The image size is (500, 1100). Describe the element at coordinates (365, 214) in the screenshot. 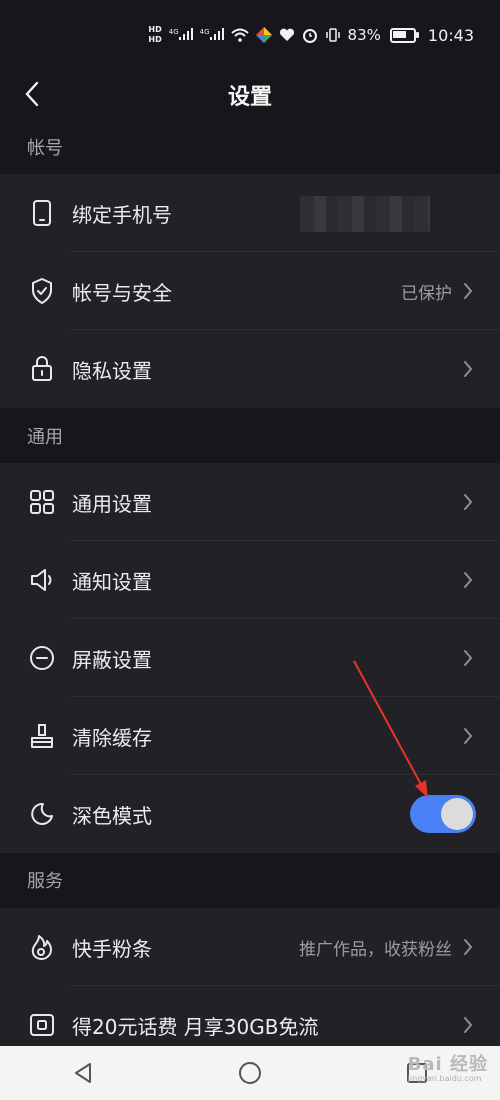

I see `redacted-phone-number` at that location.